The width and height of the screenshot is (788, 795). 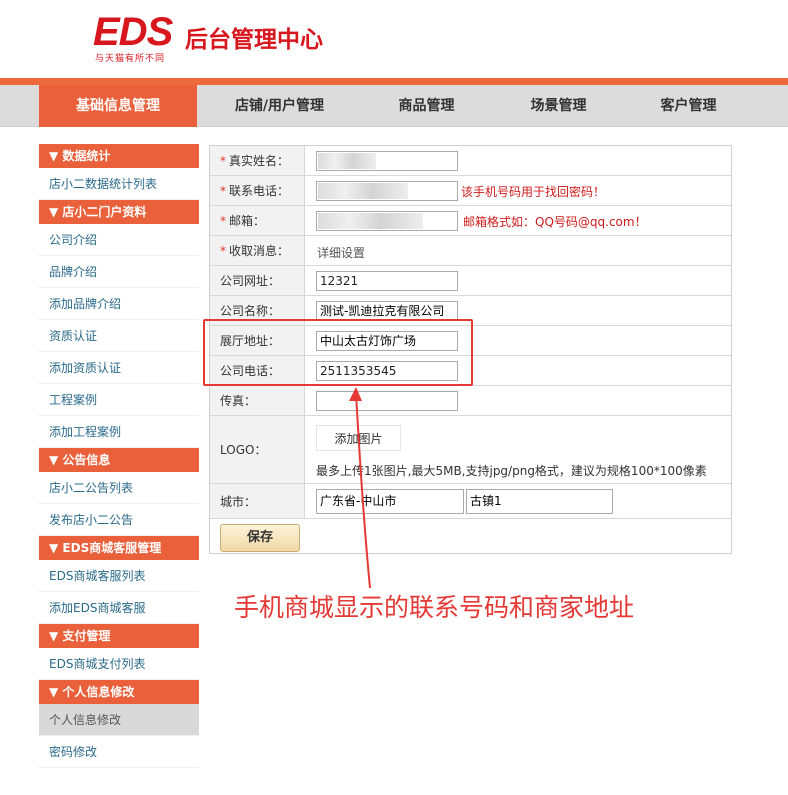 I want to click on sidebar-item-change-password: 密码修改, so click(x=119, y=752).